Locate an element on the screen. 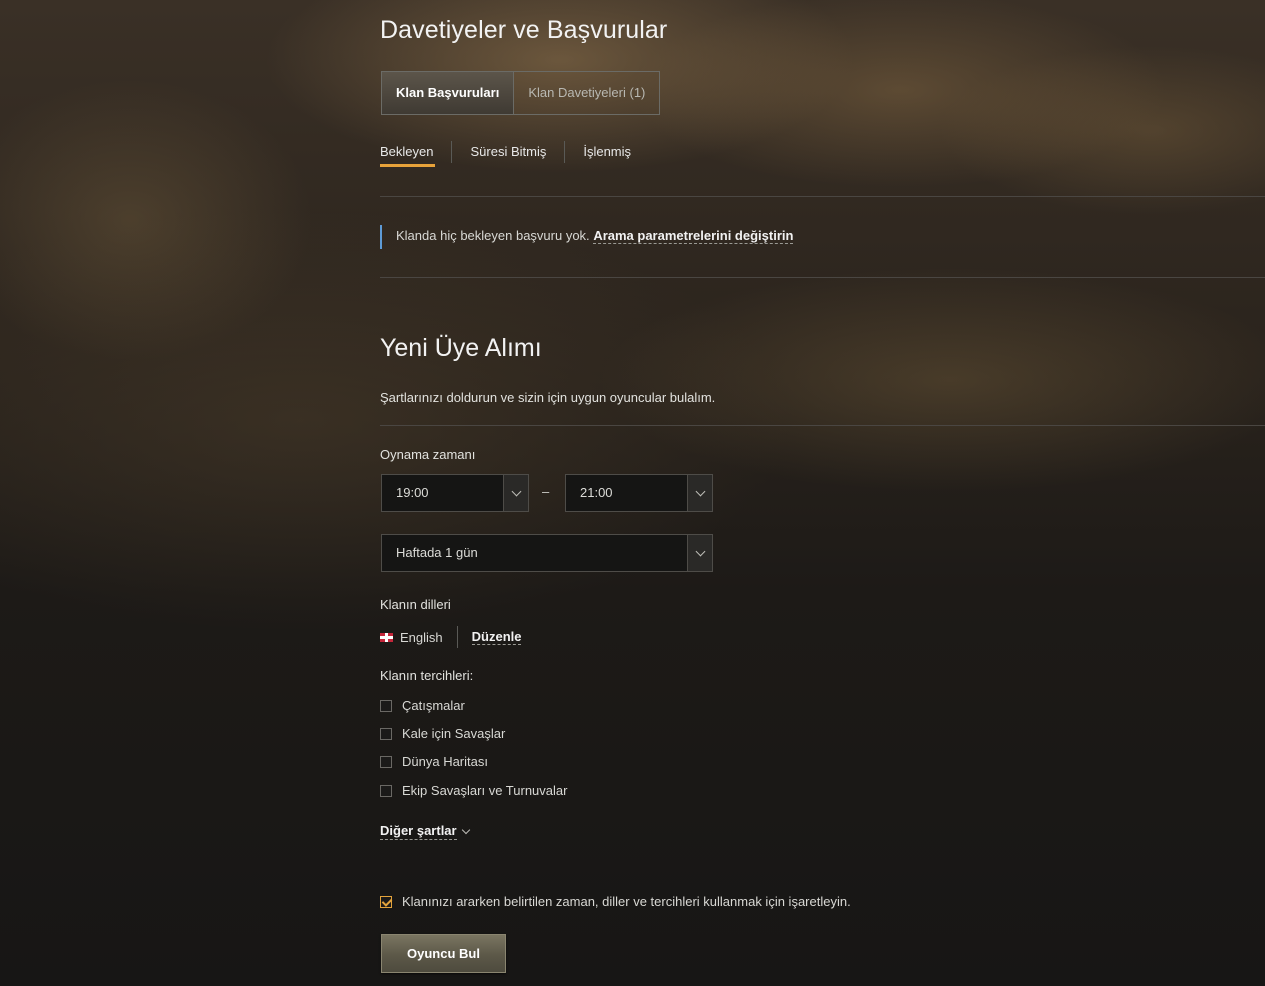  tab-clan-applications: Klan Başvuruları is located at coordinates (448, 93).